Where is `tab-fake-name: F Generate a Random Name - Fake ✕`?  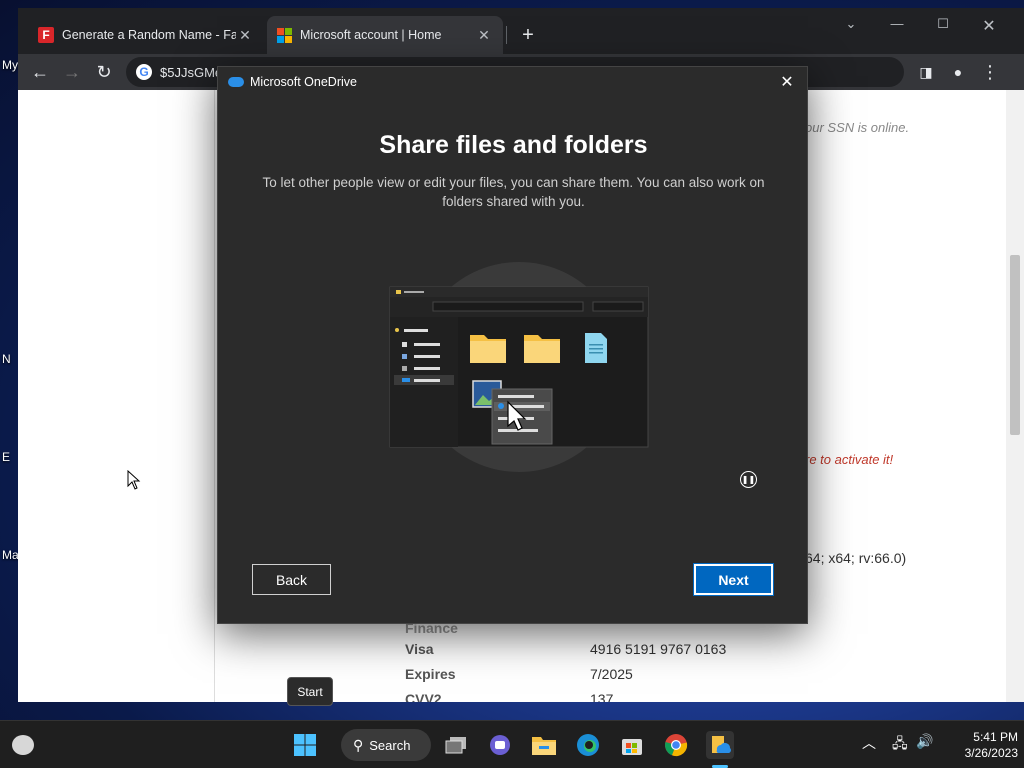 tab-fake-name: F Generate a Random Name - Fake ✕ is located at coordinates (146, 35).